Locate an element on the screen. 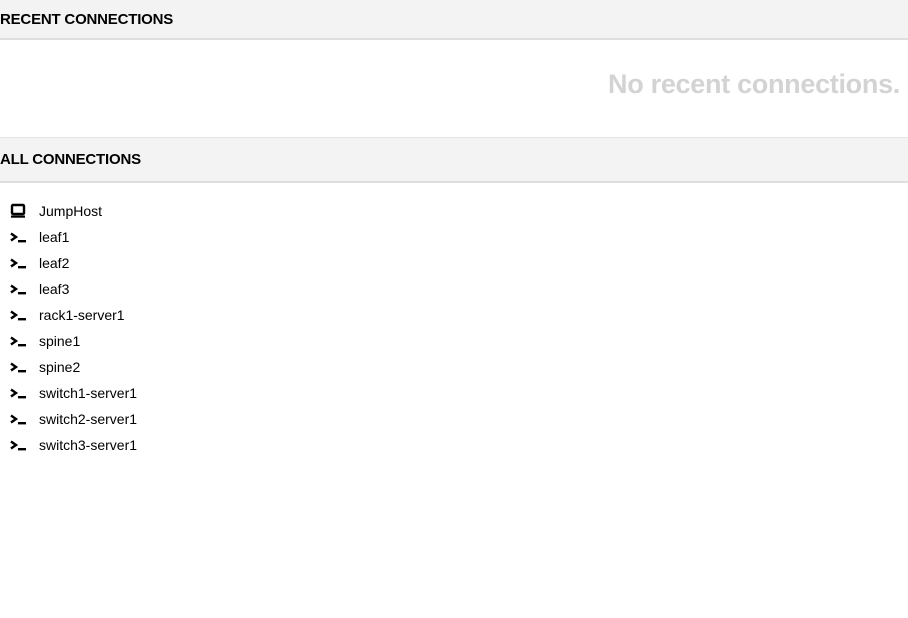 The image size is (908, 618). connection-item-leaf3: leaf3 is located at coordinates (454, 289).